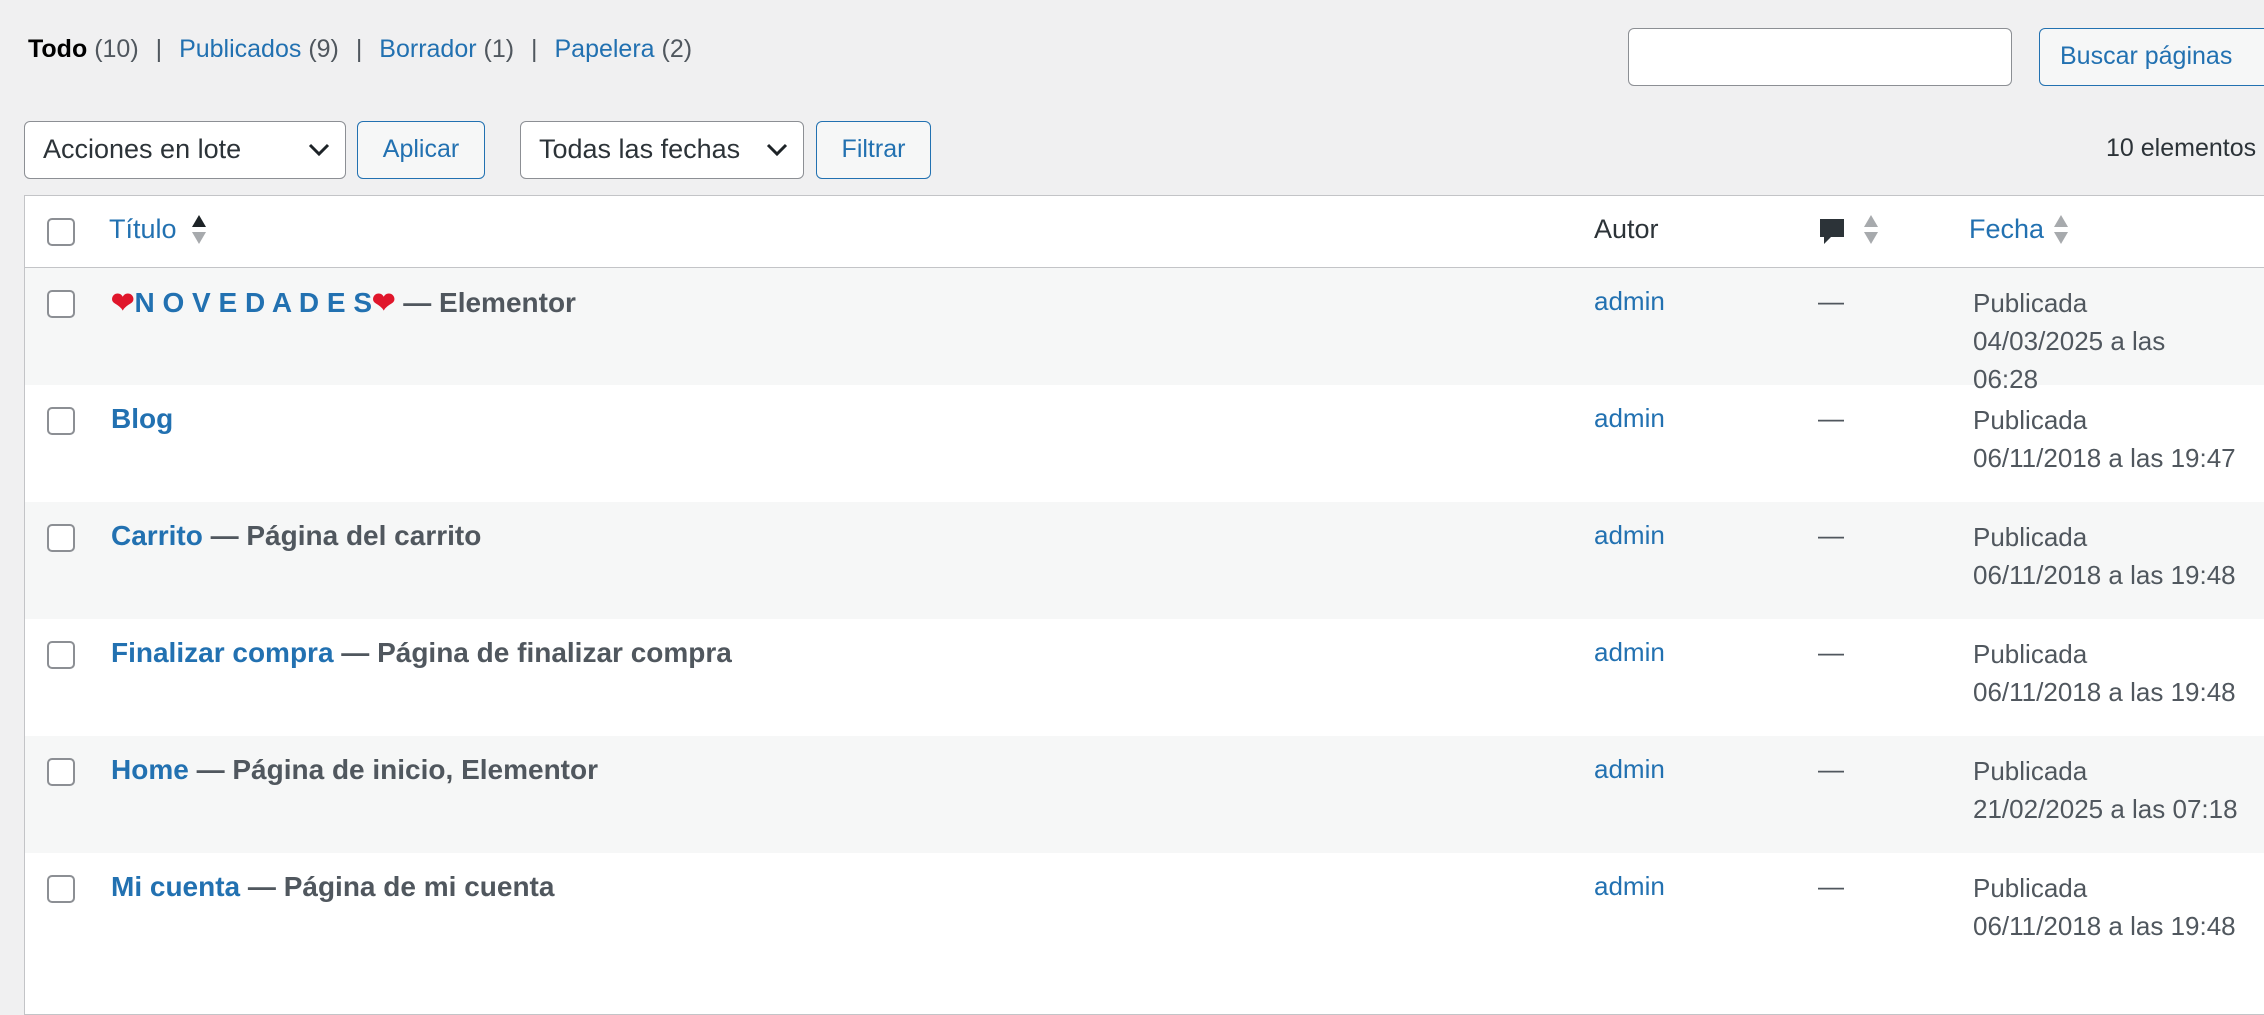  I want to click on row-title: Home — Página de inicio, Elementor, so click(354, 770).